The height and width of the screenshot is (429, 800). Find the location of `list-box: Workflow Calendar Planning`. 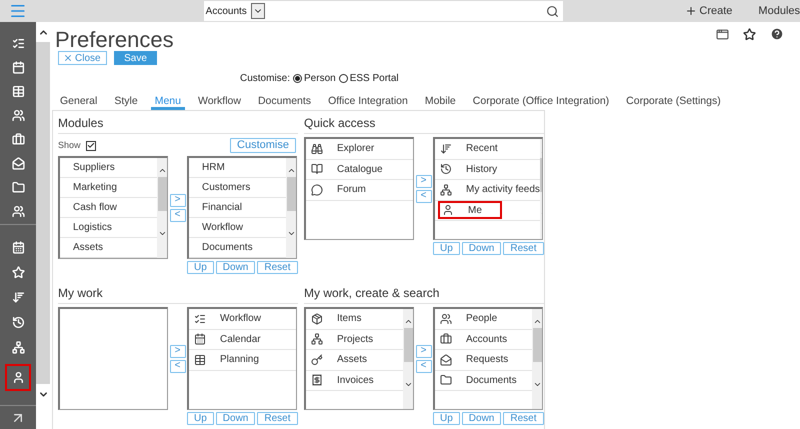

list-box: Workflow Calendar Planning is located at coordinates (242, 358).